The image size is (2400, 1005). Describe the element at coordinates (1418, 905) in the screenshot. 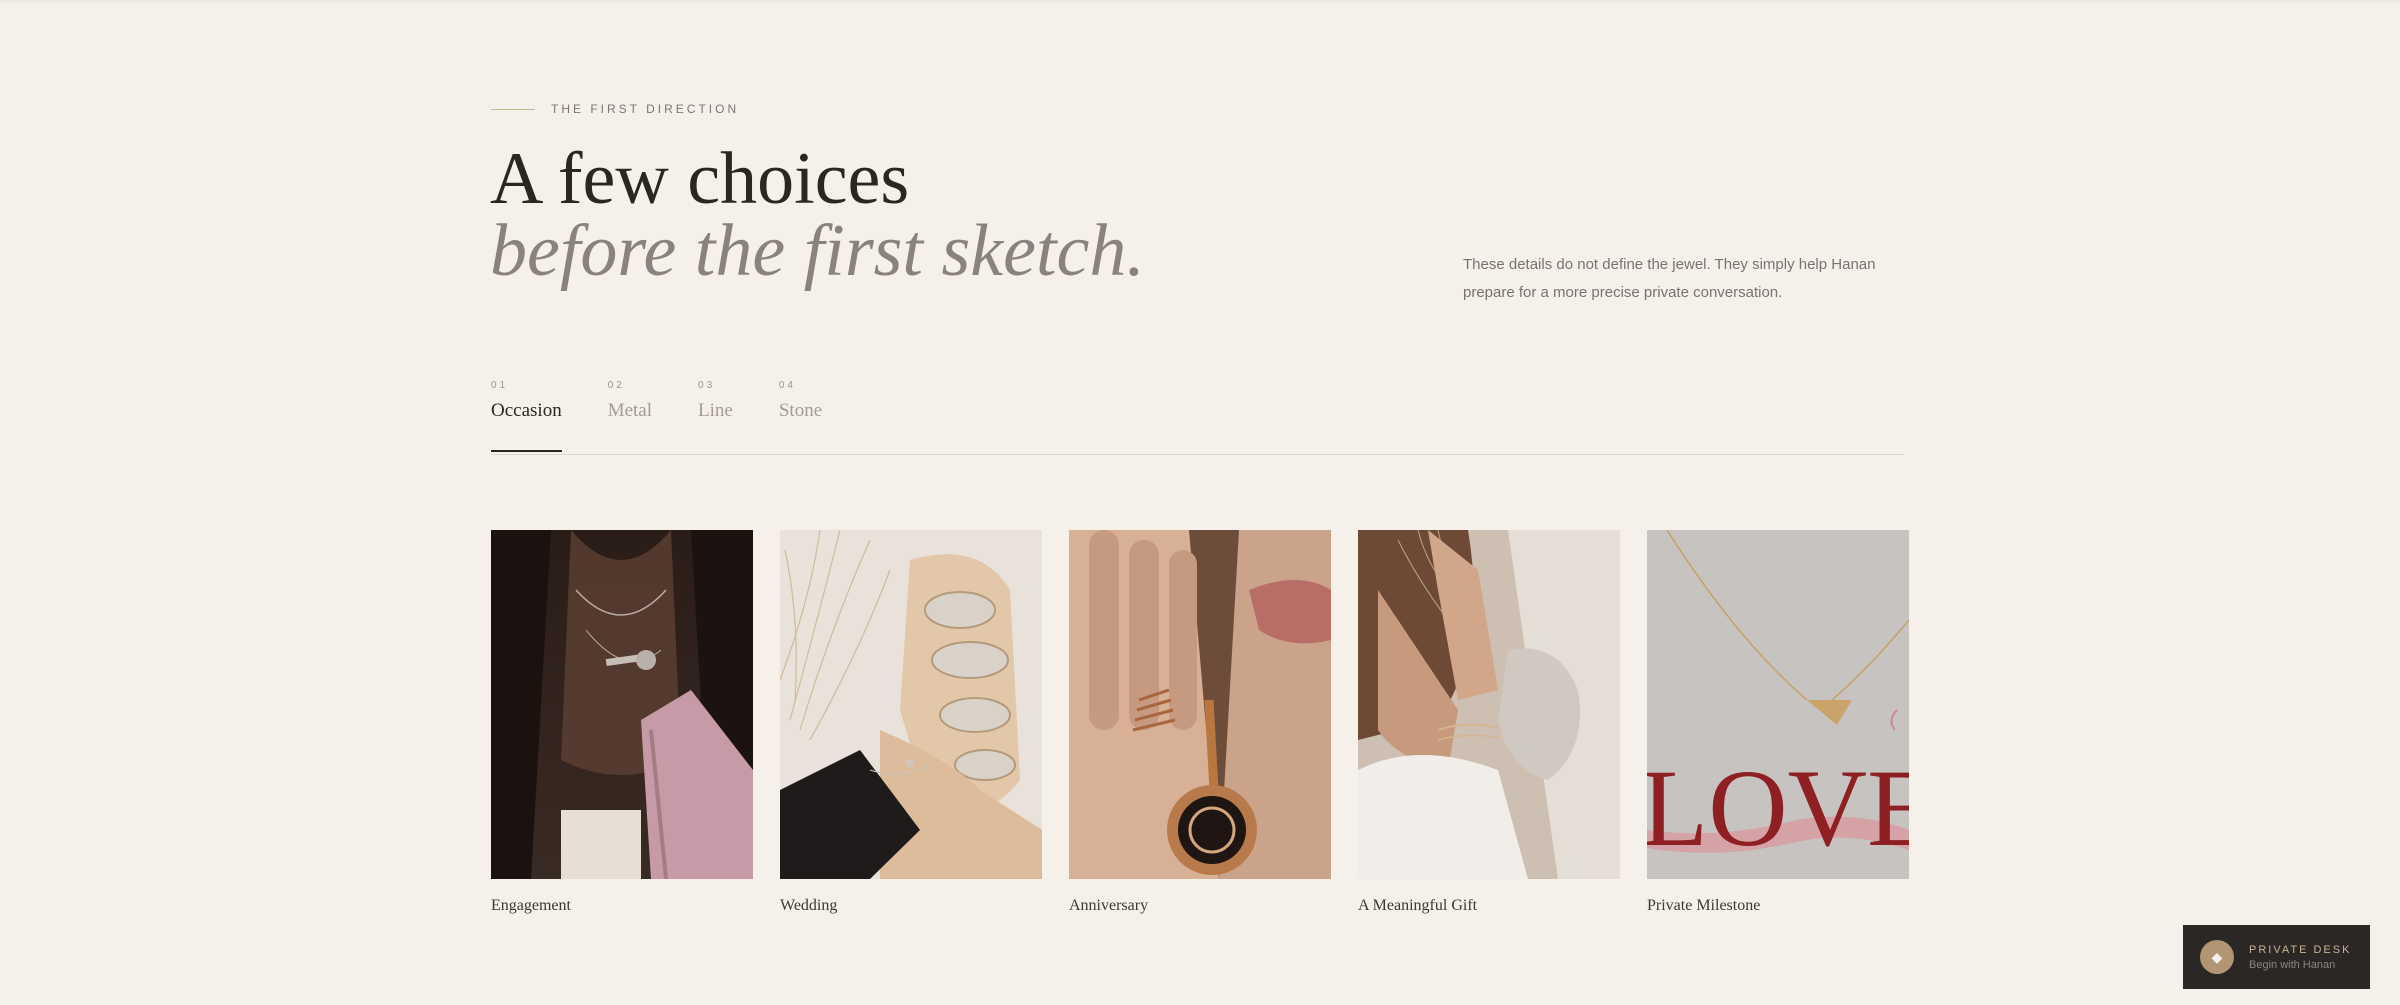

I see `card-label: A Meaningful Gift` at that location.